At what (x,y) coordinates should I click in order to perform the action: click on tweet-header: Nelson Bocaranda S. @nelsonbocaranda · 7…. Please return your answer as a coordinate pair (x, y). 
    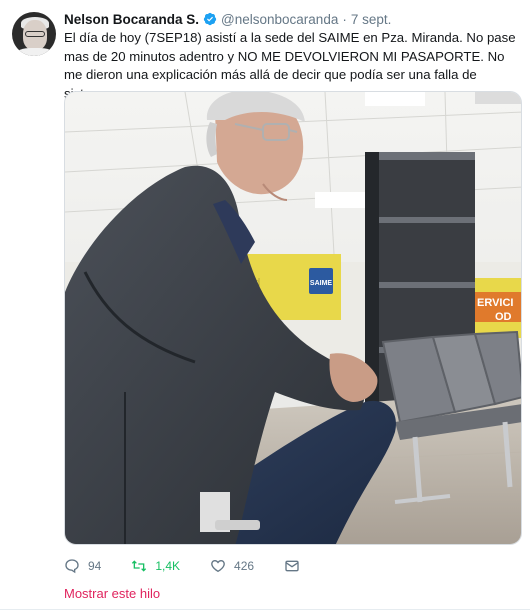
    Looking at the image, I should click on (227, 19).